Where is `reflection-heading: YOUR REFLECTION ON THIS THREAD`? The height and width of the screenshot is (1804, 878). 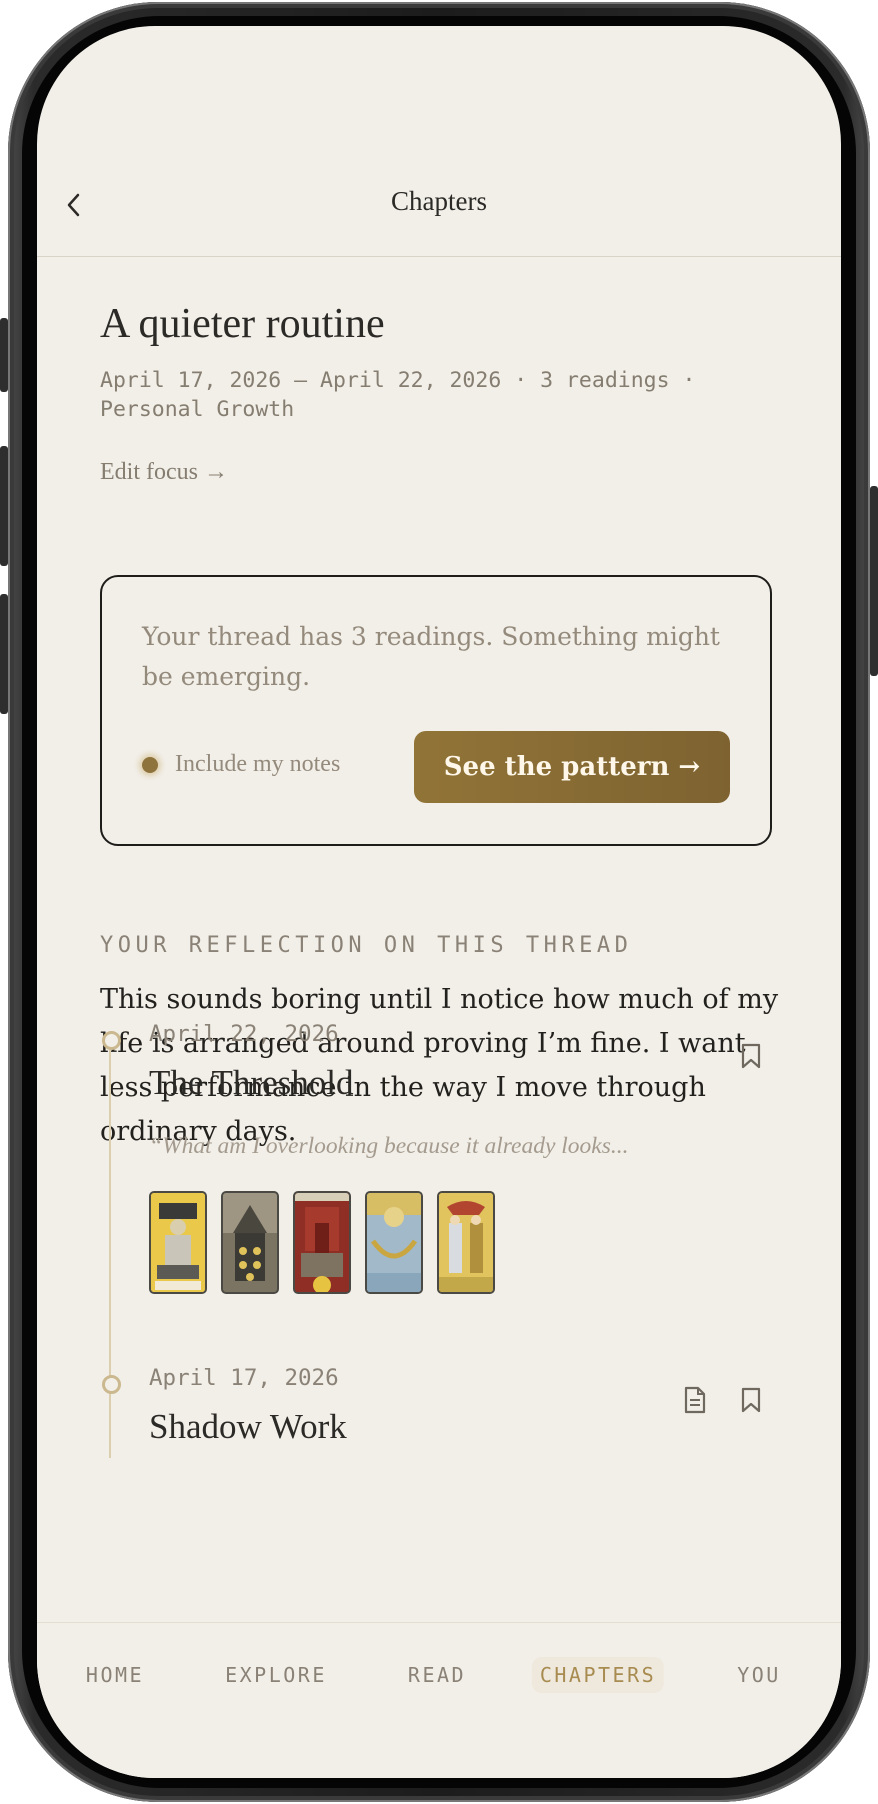
reflection-heading: YOUR REFLECTION ON THIS THREAD is located at coordinates (366, 945).